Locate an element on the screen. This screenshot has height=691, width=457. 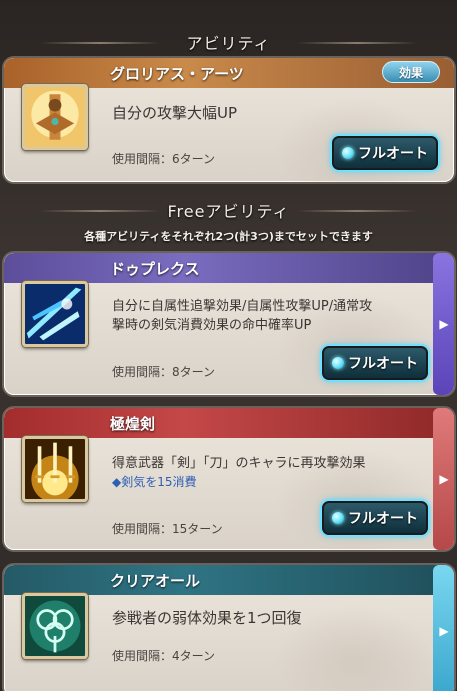
description-line: 撃時の剣気消費効果の命中確率UP is located at coordinates (212, 325).